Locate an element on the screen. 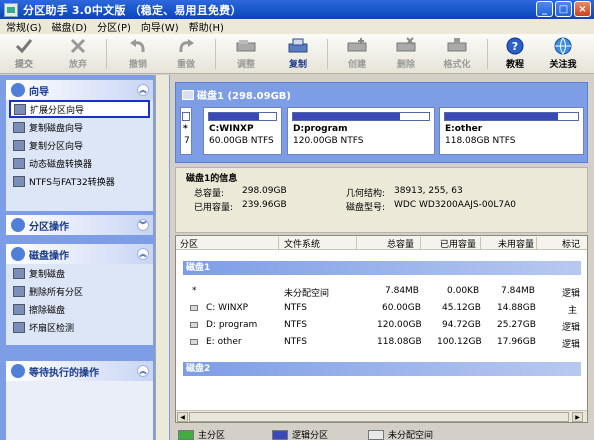 The width and height of the screenshot is (594, 440). partition-ops-header: 分区操作 ︾ is located at coordinates (79, 225).